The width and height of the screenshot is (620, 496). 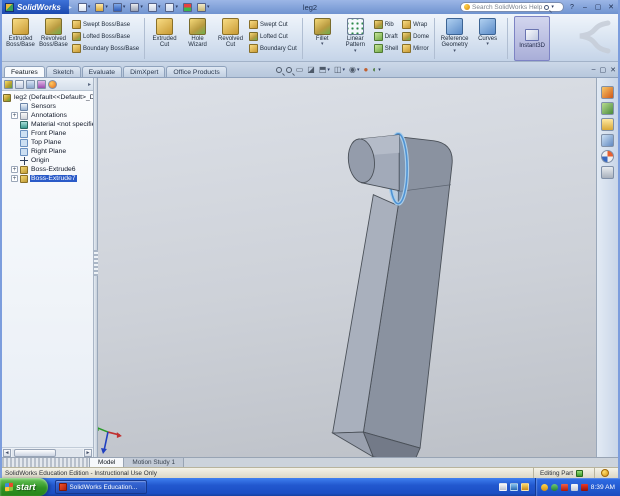 I want to click on display-style-icon: ◫ ▾, so click(x=339, y=70).